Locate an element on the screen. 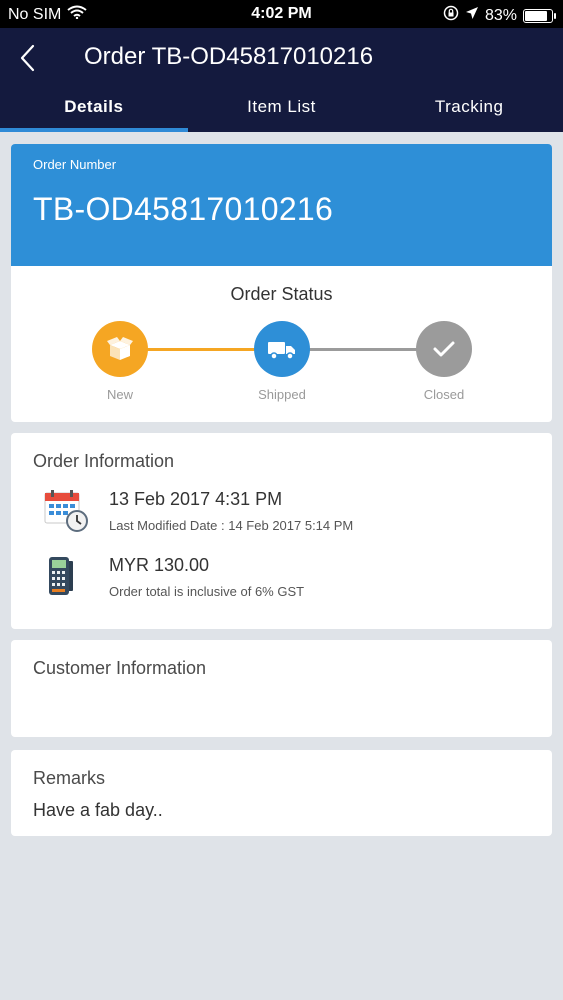  battery-level is located at coordinates (536, 15).